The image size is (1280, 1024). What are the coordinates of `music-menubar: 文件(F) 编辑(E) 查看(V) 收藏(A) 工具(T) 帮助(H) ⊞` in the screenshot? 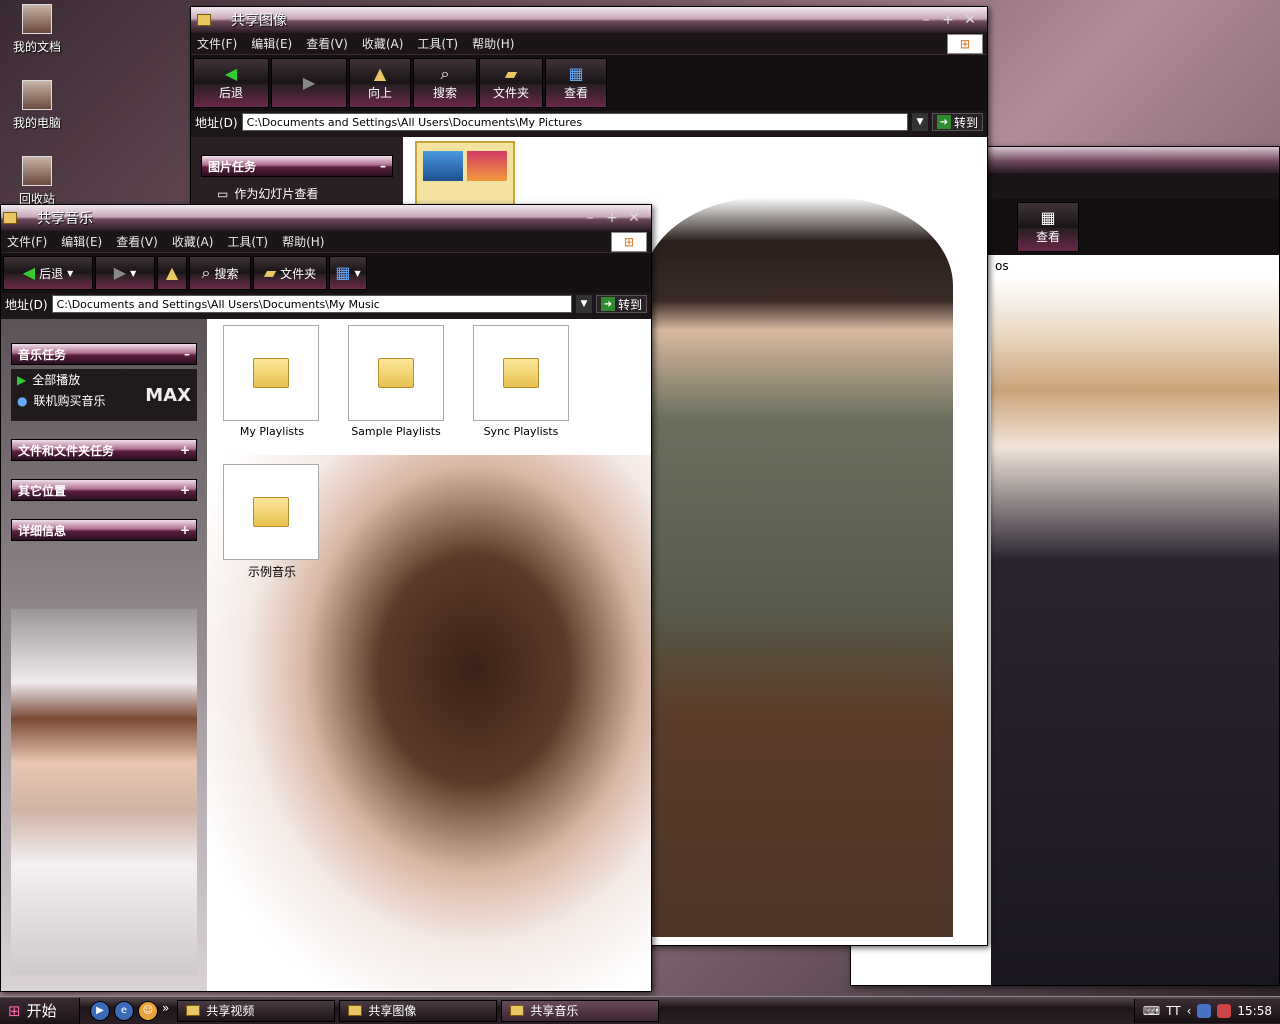 It's located at (326, 242).